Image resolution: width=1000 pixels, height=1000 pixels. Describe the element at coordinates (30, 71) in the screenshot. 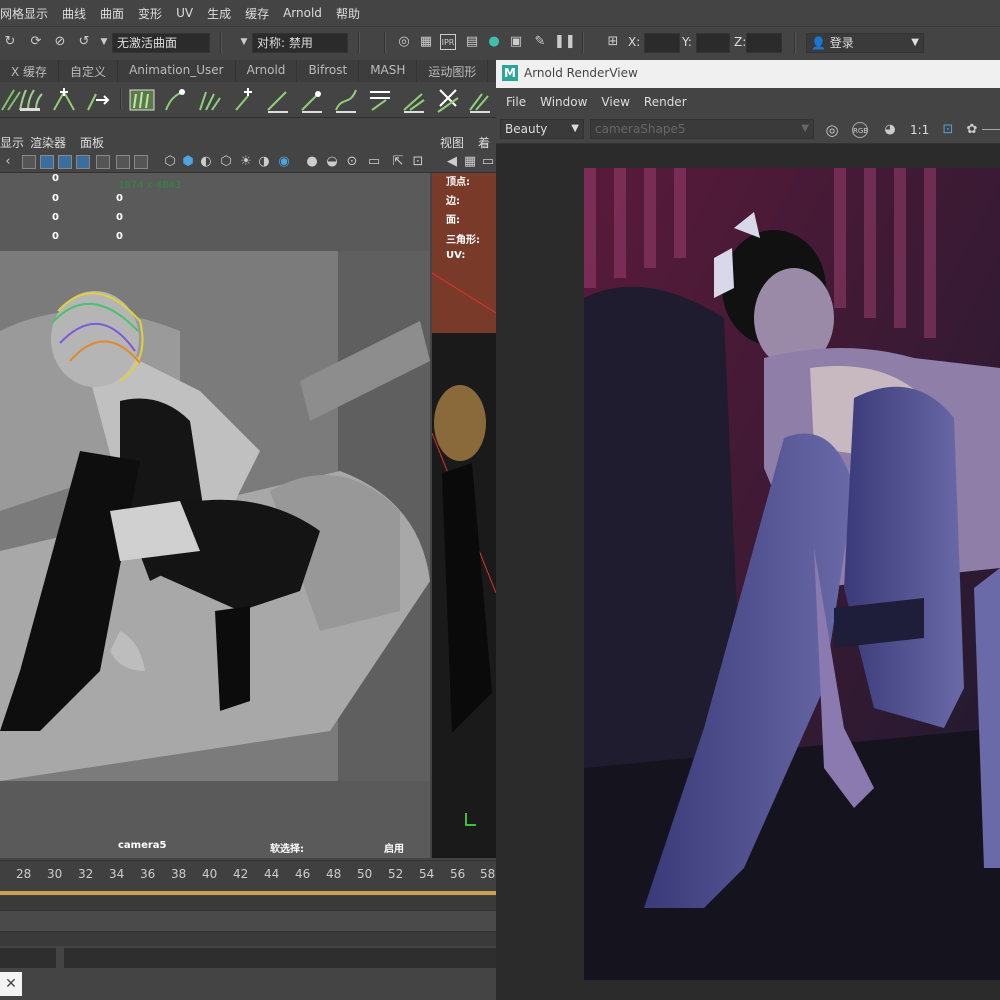

I see `shelf-tab-cache: X 缓存` at that location.